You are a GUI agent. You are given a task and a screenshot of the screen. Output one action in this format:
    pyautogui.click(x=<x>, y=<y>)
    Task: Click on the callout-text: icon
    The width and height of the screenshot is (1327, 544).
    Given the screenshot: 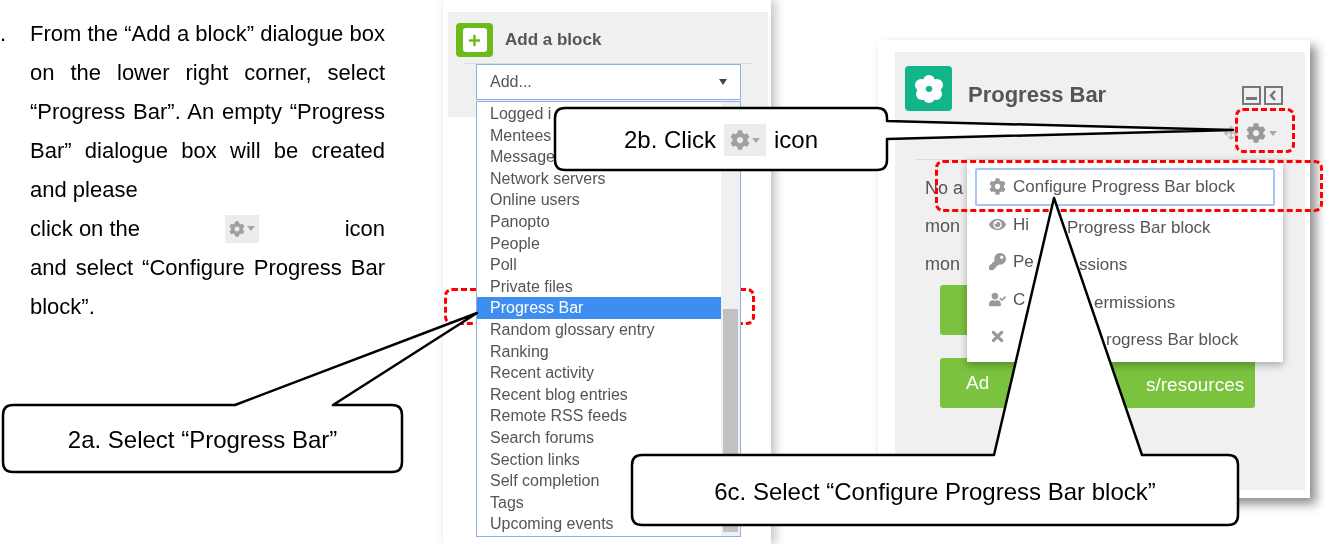 What is the action you would take?
    pyautogui.click(x=796, y=140)
    